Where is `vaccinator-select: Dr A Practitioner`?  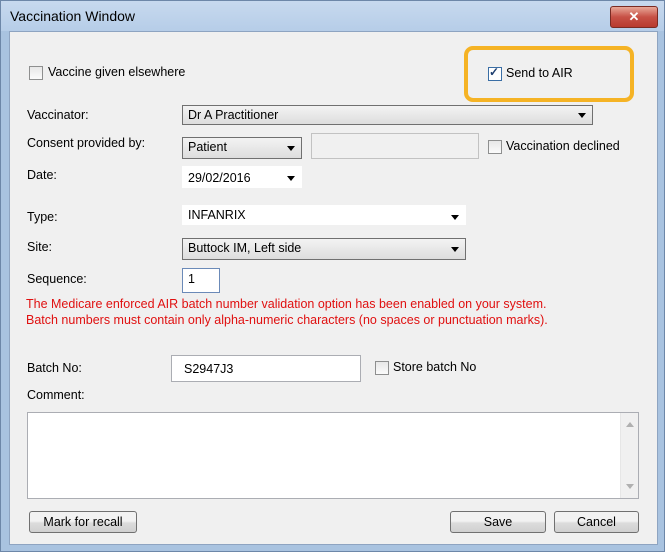
vaccinator-select: Dr A Practitioner is located at coordinates (387, 115).